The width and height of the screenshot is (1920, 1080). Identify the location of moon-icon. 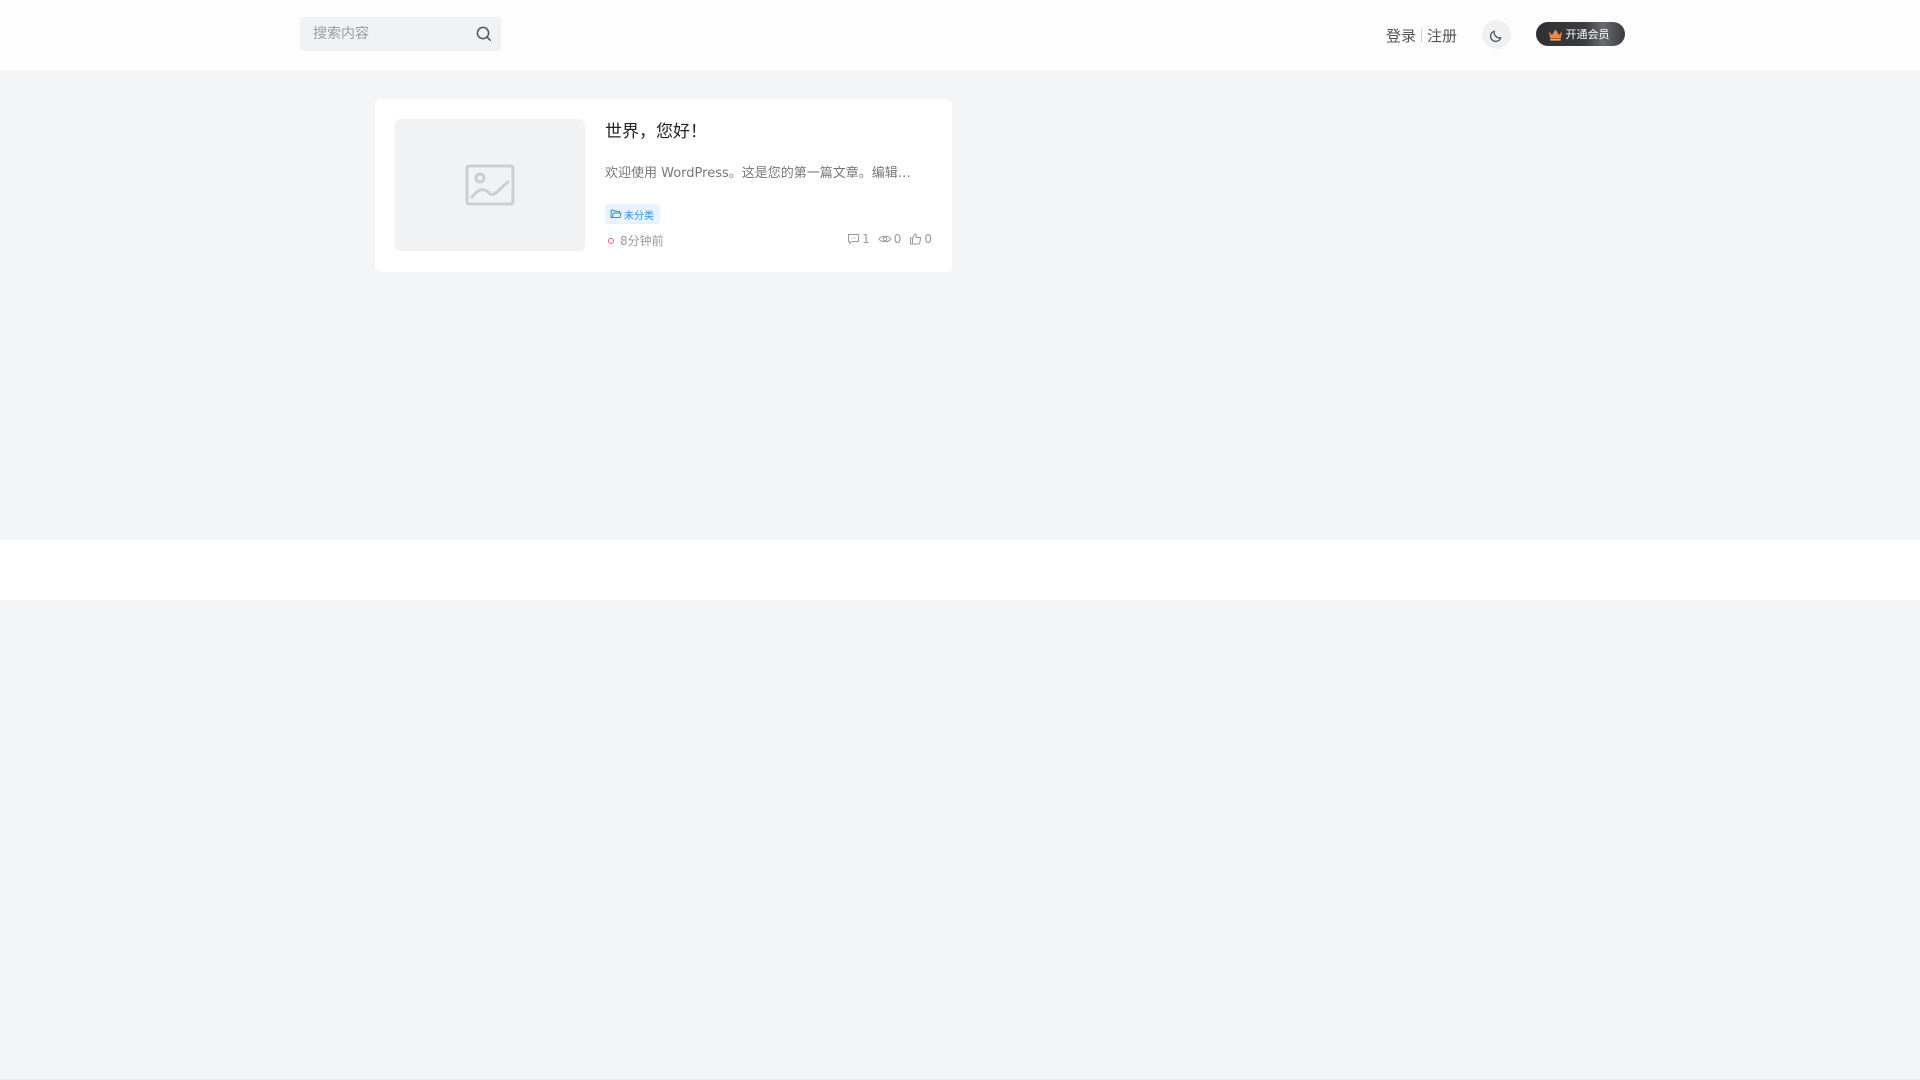
(1497, 35).